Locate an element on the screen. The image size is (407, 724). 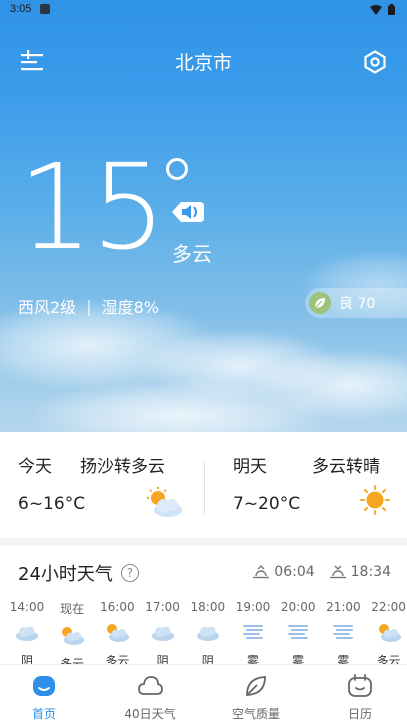
hour-item: 21:00 雾 is located at coordinates (343, 634).